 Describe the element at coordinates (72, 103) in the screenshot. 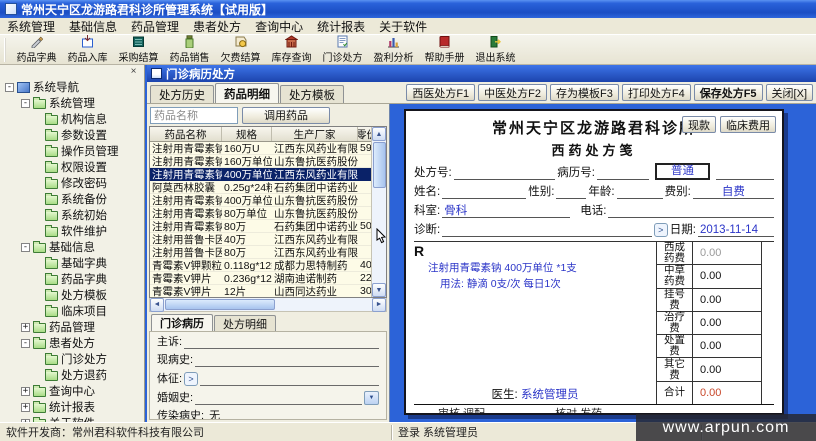

I see `tree-item-system-mgmt: - 系统管理` at that location.